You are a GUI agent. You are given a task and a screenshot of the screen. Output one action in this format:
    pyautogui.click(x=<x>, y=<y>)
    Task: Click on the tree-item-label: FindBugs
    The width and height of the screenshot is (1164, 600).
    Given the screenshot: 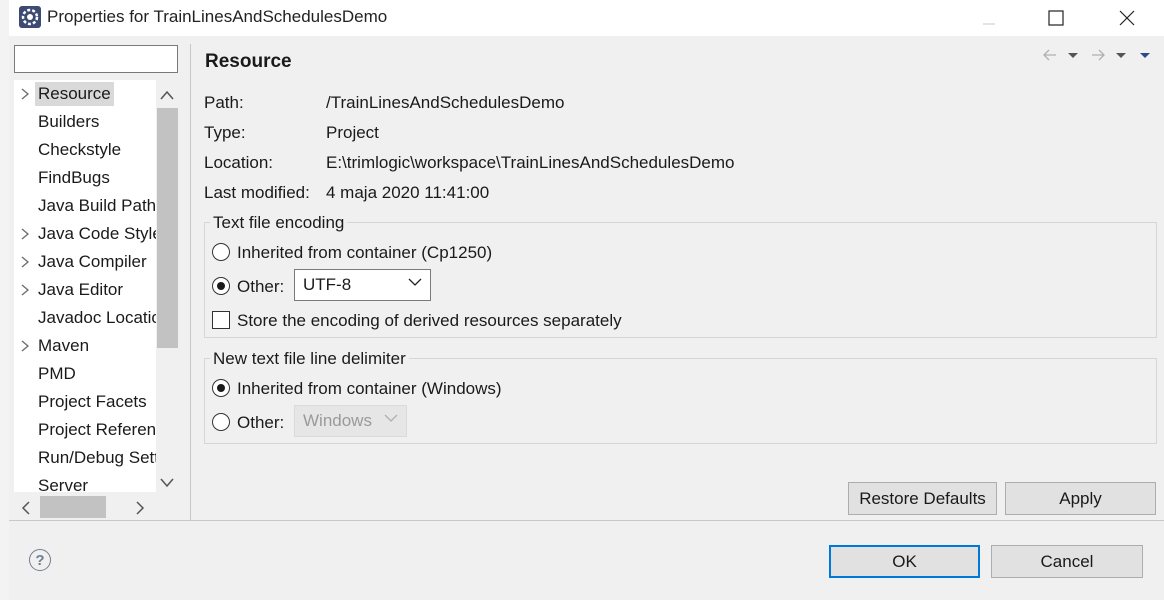 What is the action you would take?
    pyautogui.click(x=74, y=177)
    